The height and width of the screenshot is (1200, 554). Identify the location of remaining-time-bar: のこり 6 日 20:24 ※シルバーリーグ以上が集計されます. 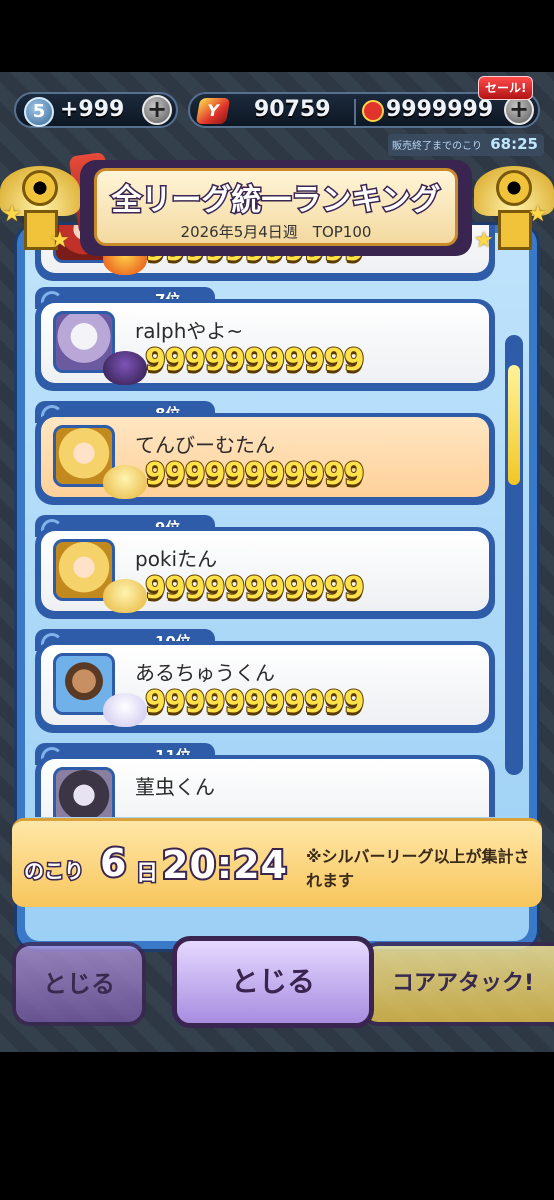
(277, 862).